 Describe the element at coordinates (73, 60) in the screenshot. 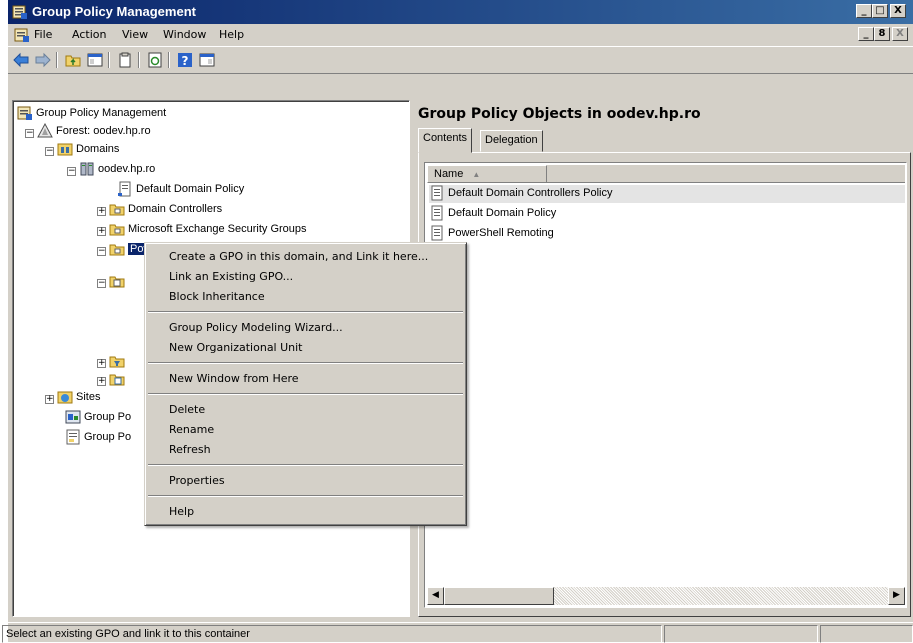

I see `up-folder-icon` at that location.